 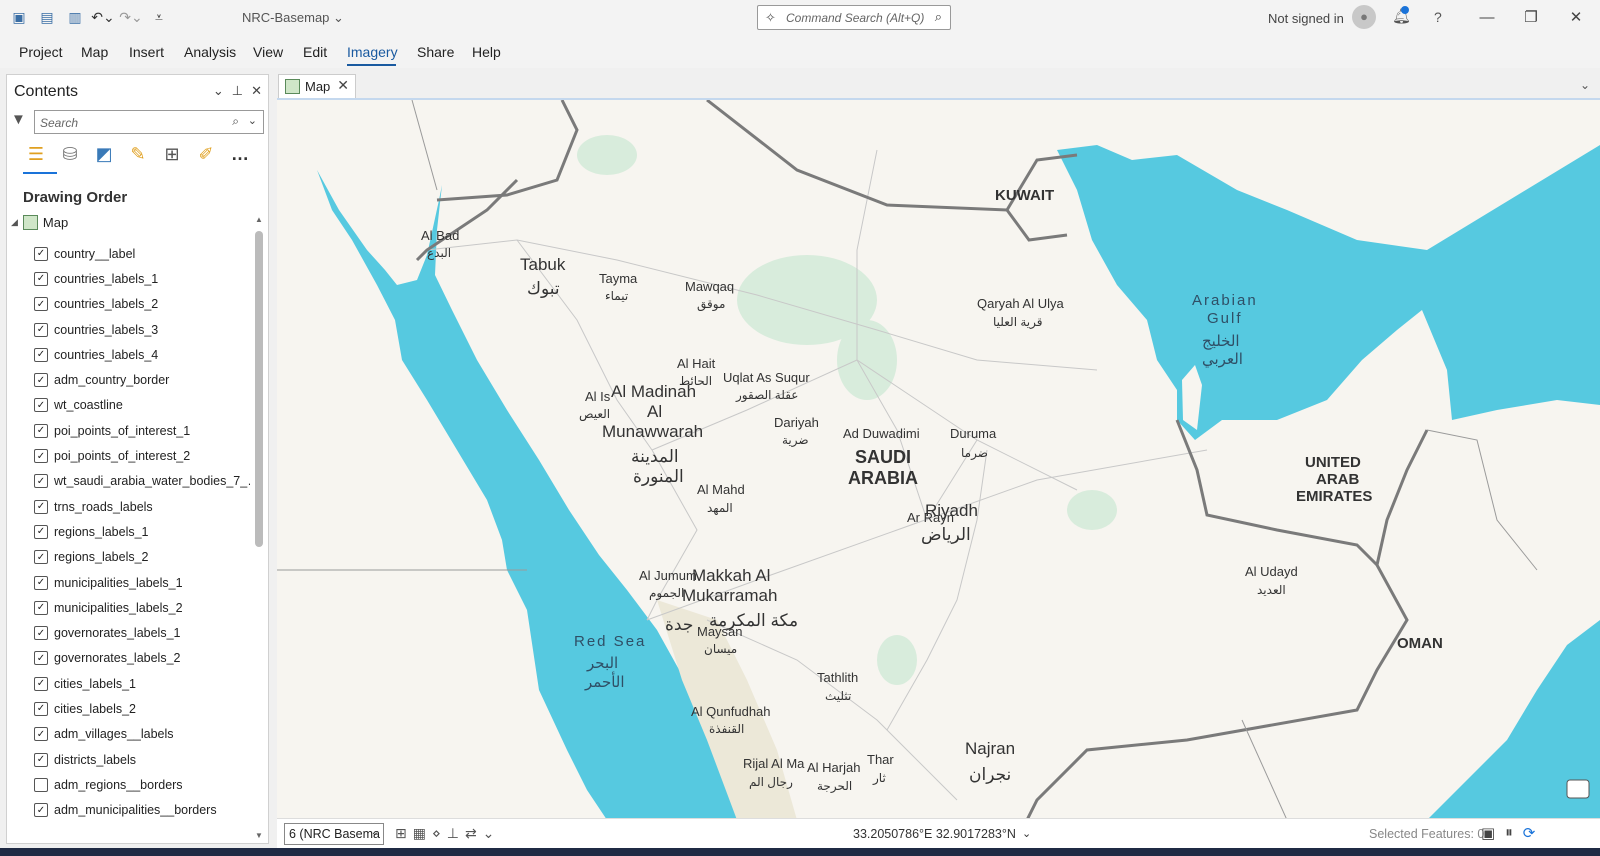 What do you see at coordinates (142, 759) in the screenshot?
I see `layer-row: ✓ districts_labels` at bounding box center [142, 759].